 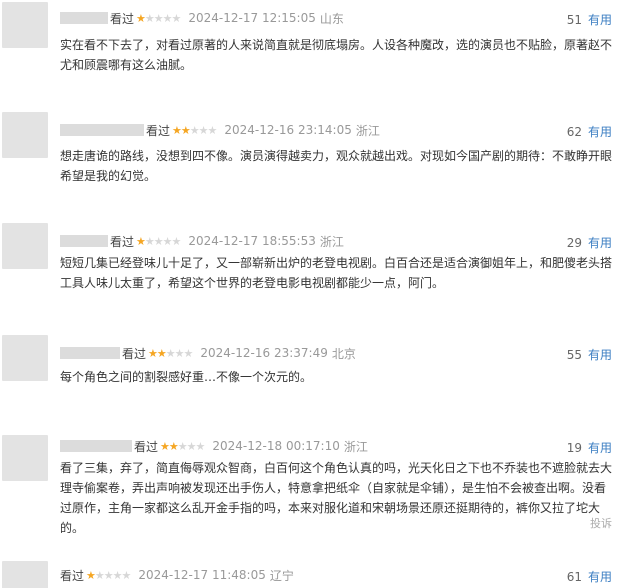 What do you see at coordinates (574, 20) in the screenshot?
I see `useful-count: 51` at bounding box center [574, 20].